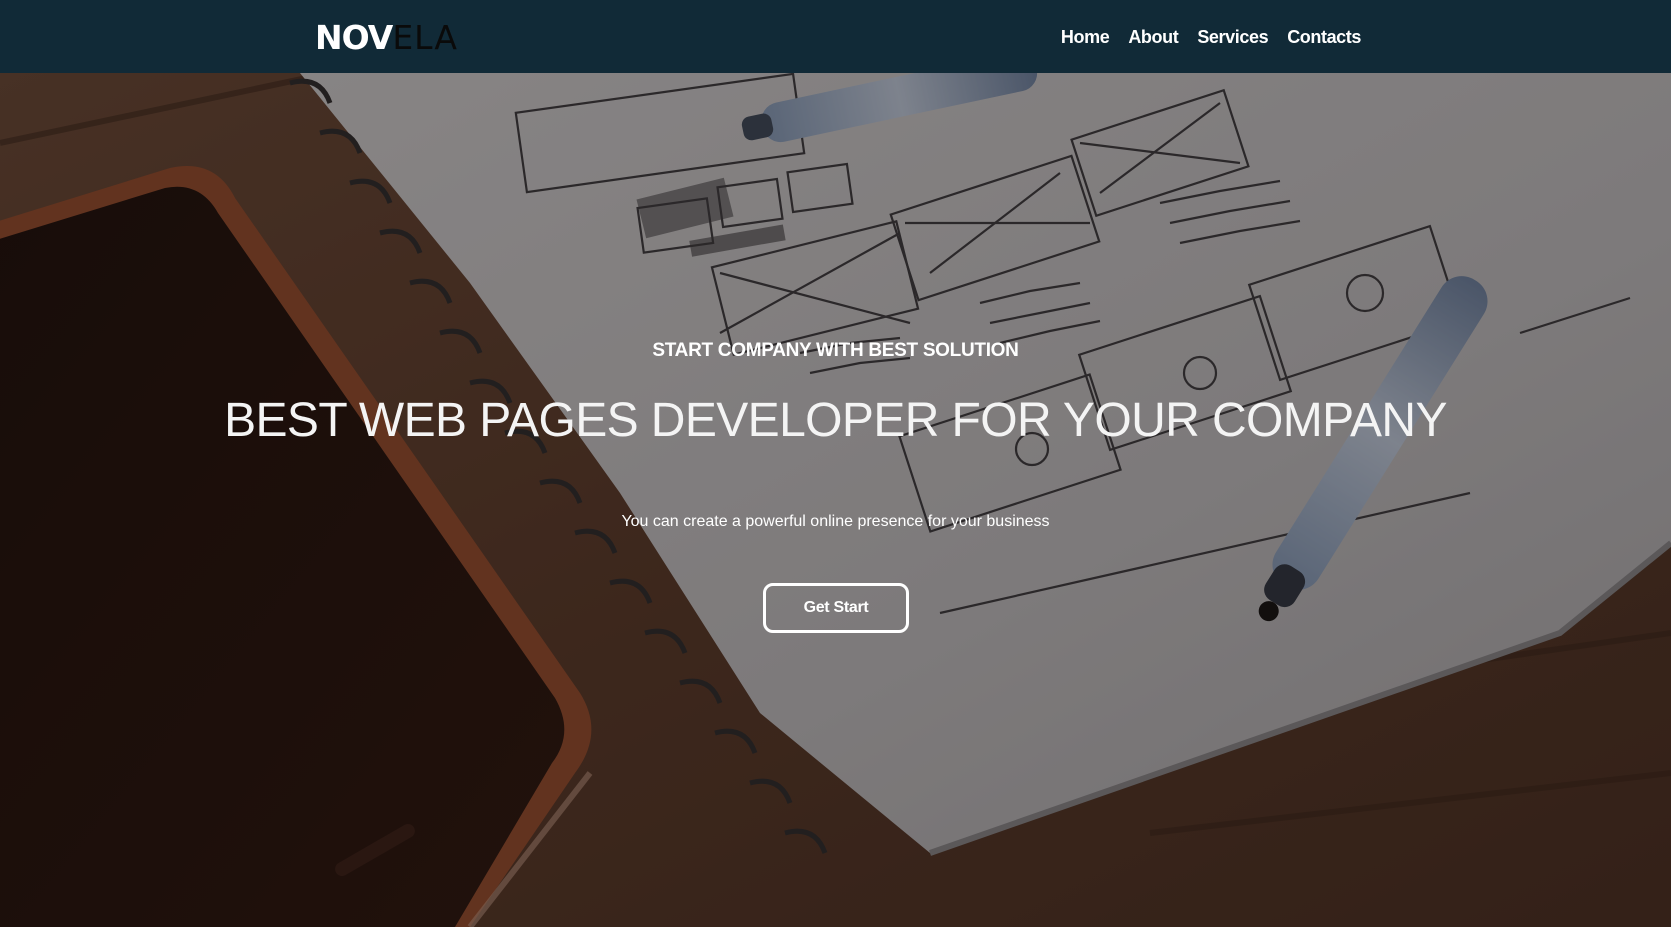 Image resolution: width=1671 pixels, height=927 pixels. Describe the element at coordinates (425, 37) in the screenshot. I see `logo-text-black: ELA` at that location.